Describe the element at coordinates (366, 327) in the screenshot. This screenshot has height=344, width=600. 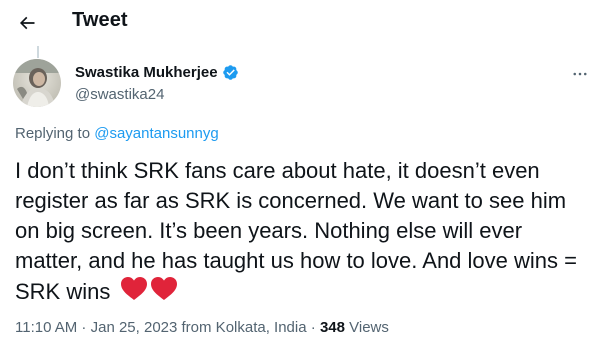
I see `views-label: Views` at that location.